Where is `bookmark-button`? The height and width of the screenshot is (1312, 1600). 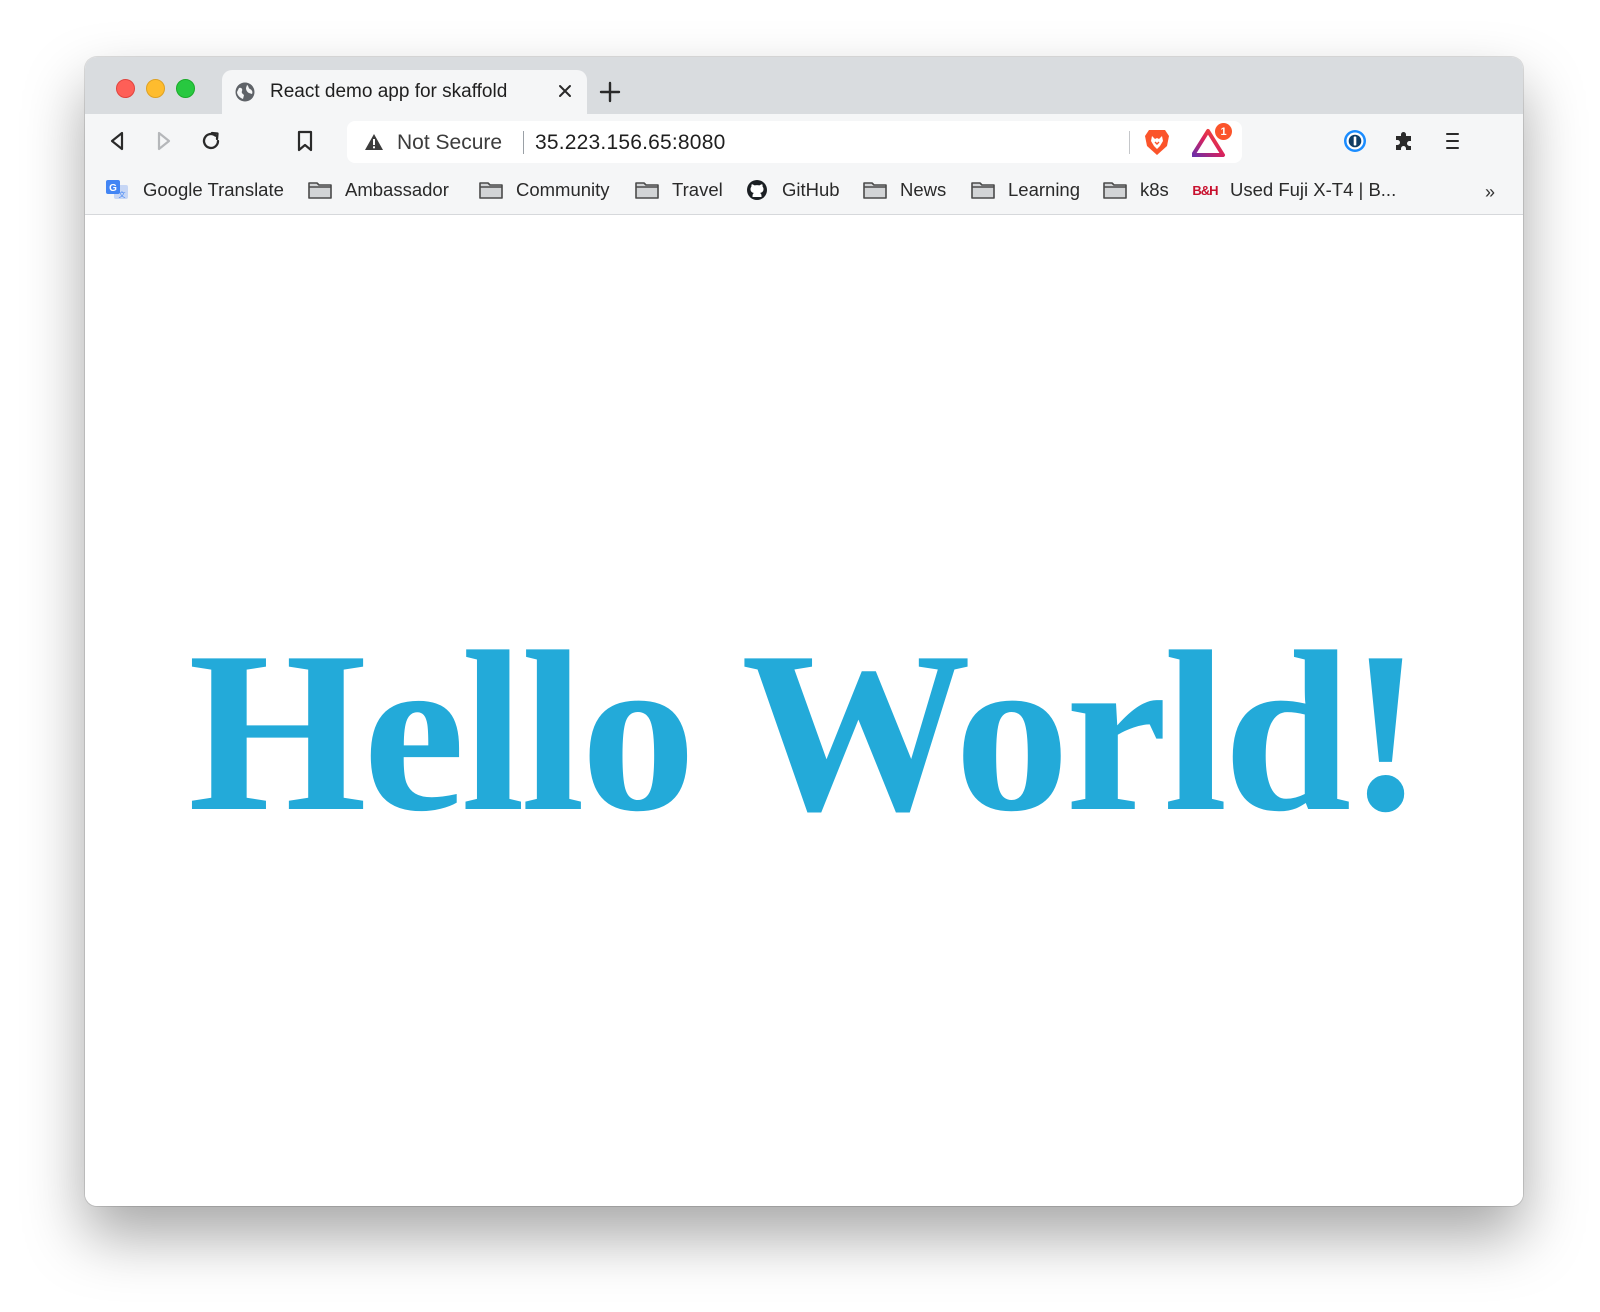
bookmark-button is located at coordinates (305, 141).